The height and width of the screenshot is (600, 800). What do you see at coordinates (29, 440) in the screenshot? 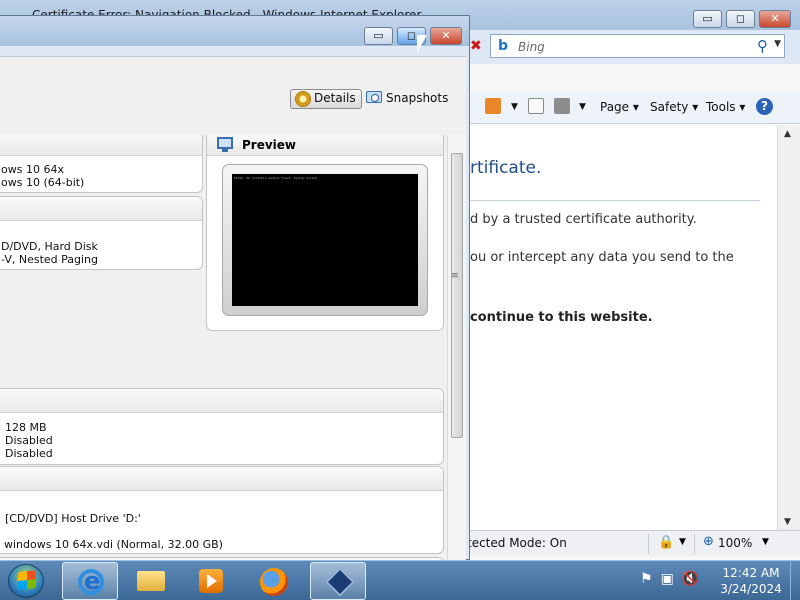
I see `remote-desktop-value: Disabled` at bounding box center [29, 440].